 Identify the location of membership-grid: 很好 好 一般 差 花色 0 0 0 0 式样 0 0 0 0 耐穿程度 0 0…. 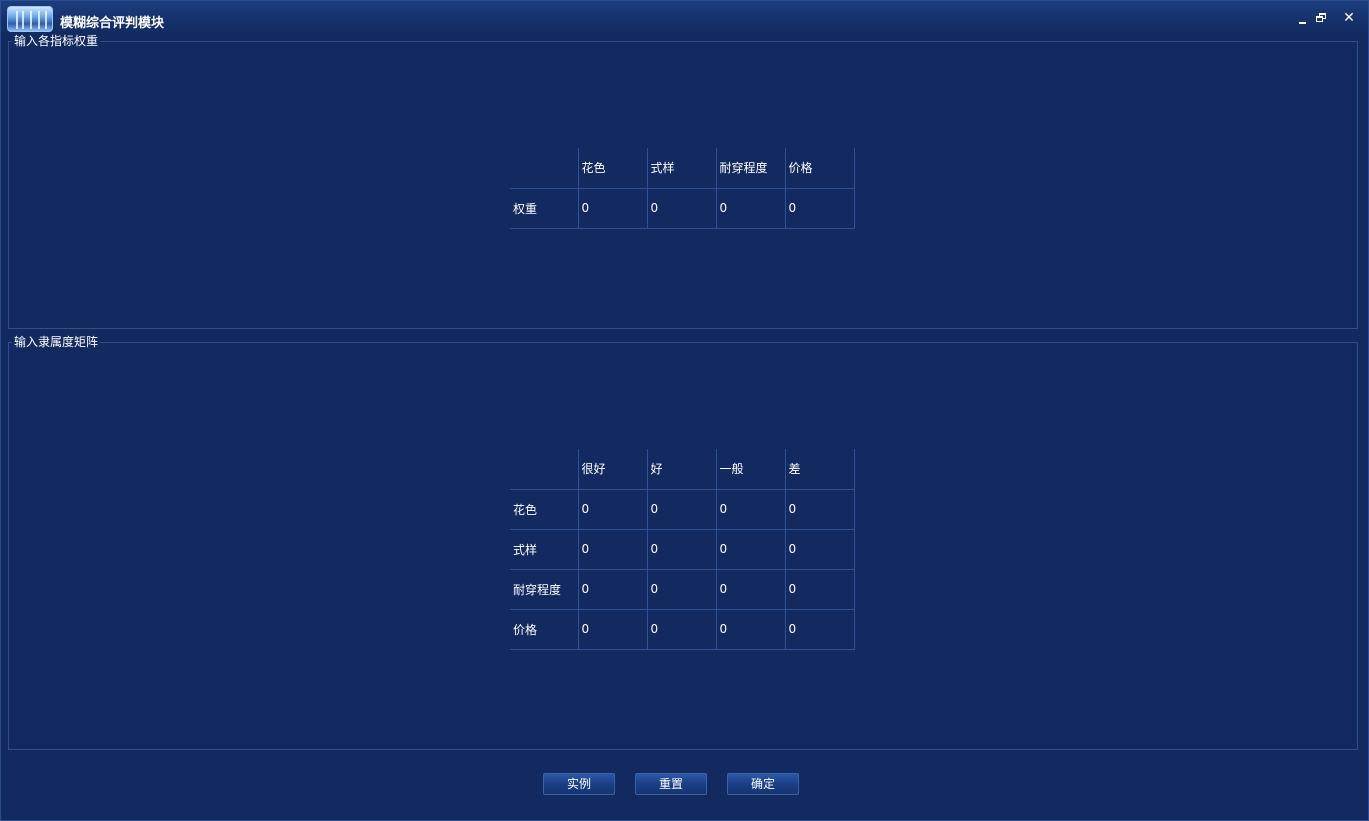
(682, 549).